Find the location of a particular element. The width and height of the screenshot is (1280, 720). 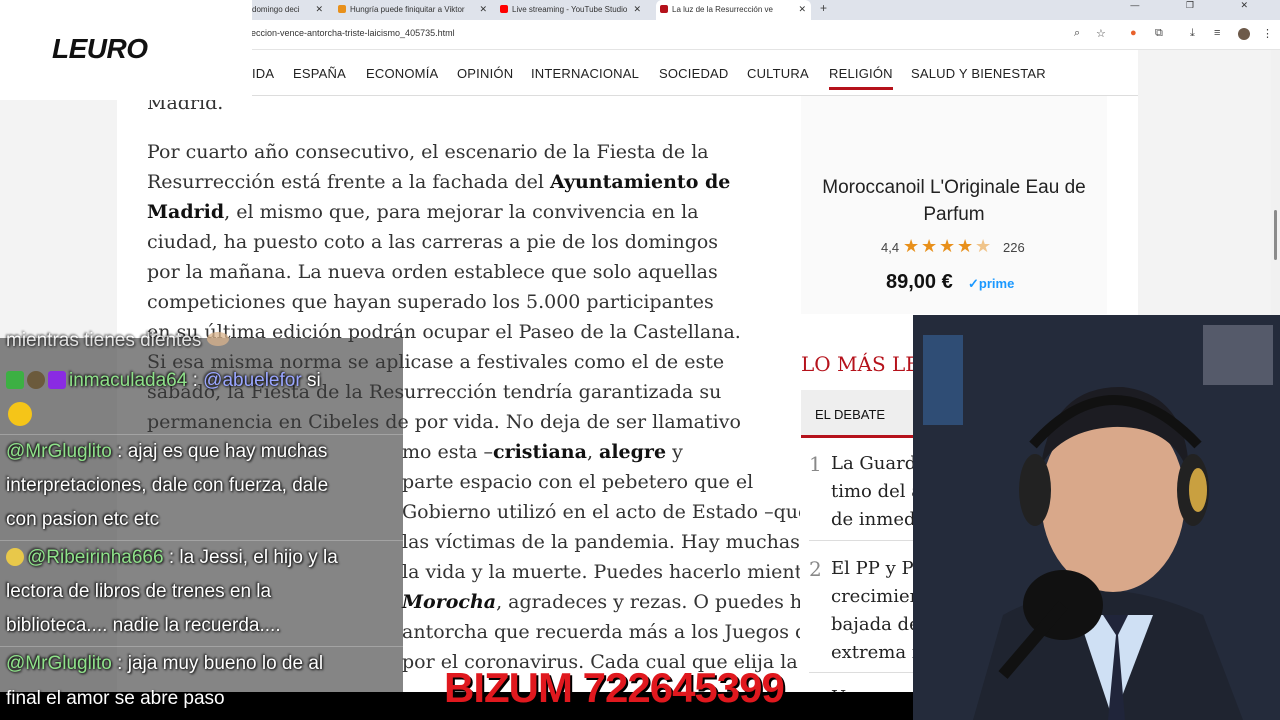

ad-rating: 4,4 is located at coordinates (890, 247).